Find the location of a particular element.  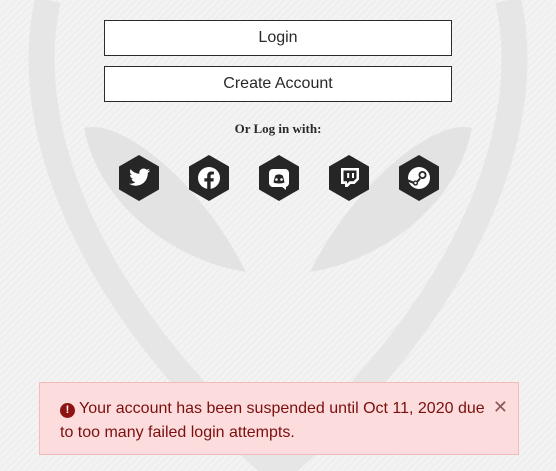

twitter-login-button is located at coordinates (139, 178).